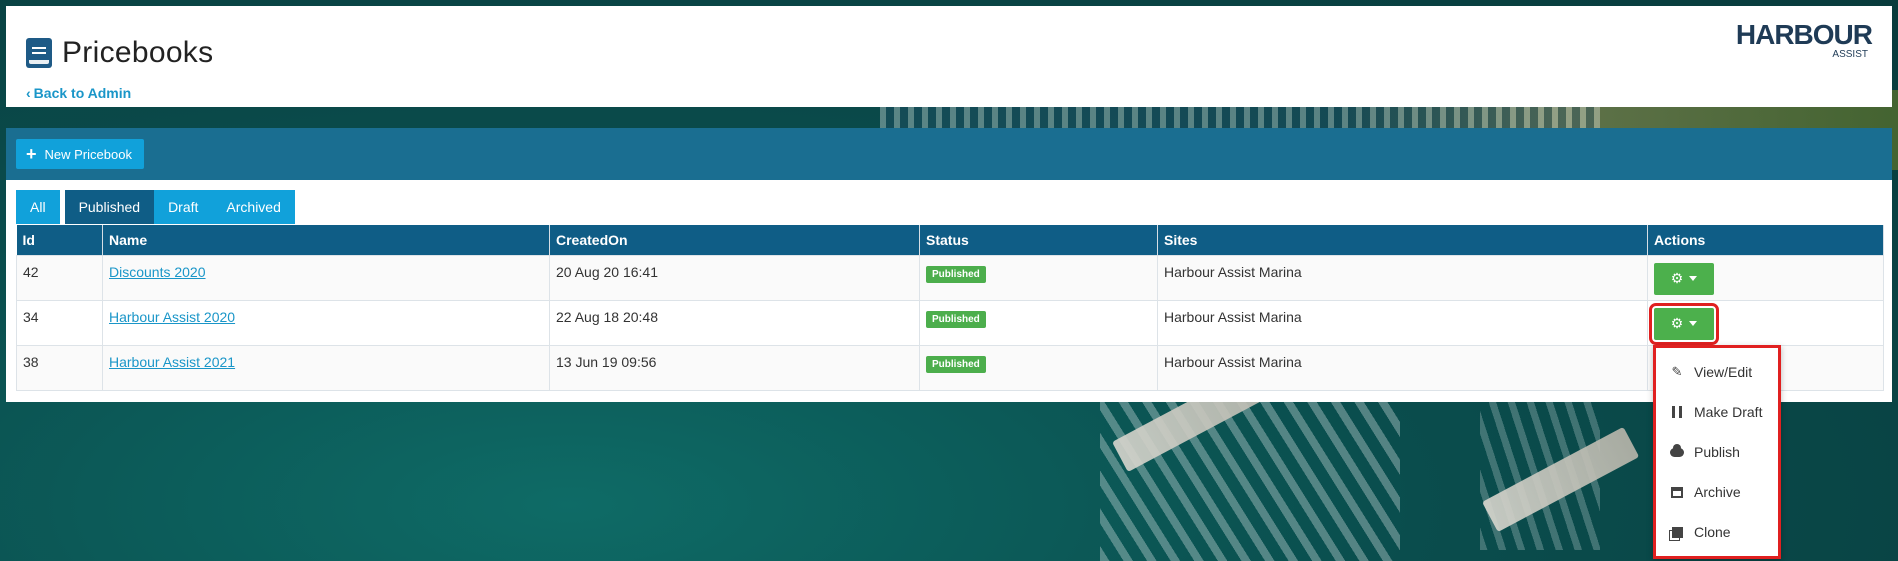 This screenshot has width=1898, height=561. I want to click on cell-name: Discounts 2020, so click(326, 277).